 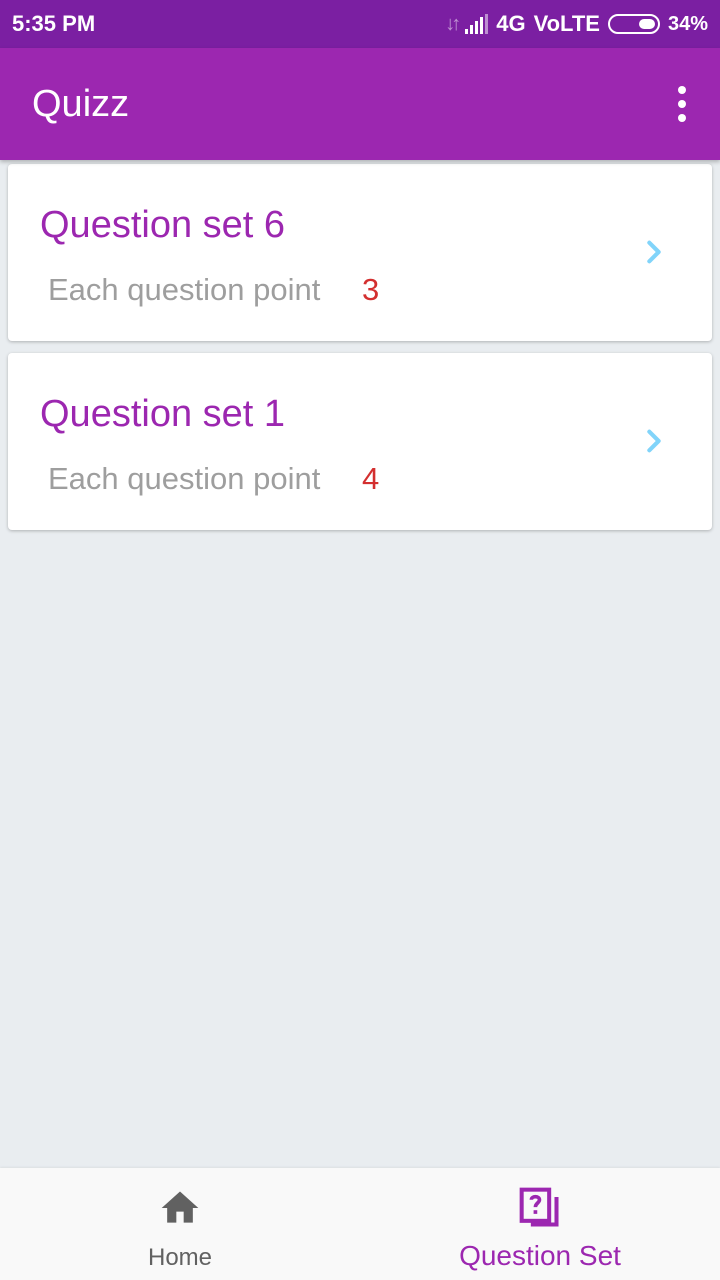 I want to click on nav-label-home: Home, so click(x=180, y=1257).